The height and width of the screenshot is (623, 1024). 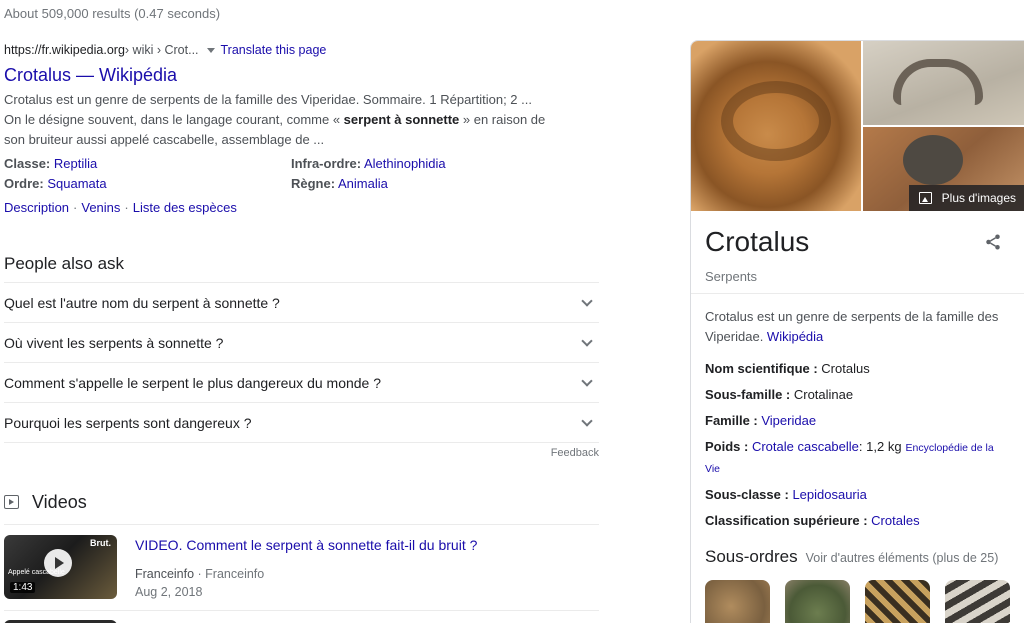 What do you see at coordinates (857, 252) in the screenshot?
I see `kp-header: Crotalus Serpents` at bounding box center [857, 252].